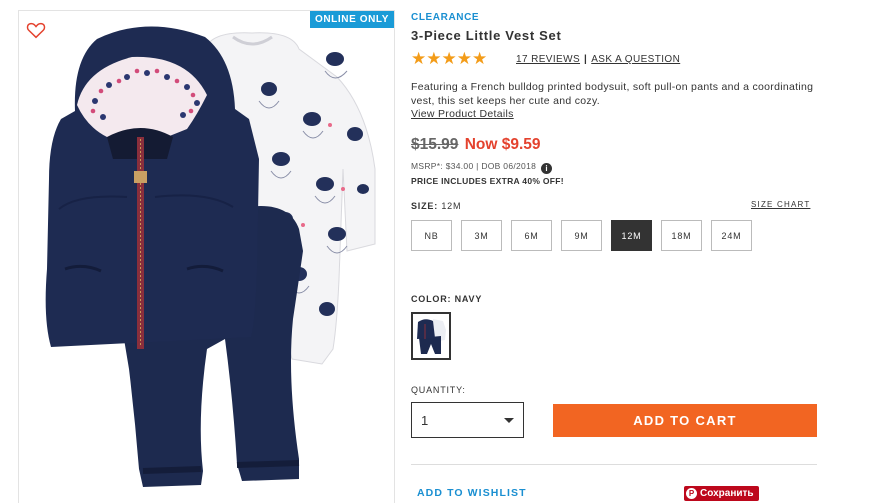  What do you see at coordinates (467, 420) in the screenshot?
I see `quantity-select: 1` at bounding box center [467, 420].